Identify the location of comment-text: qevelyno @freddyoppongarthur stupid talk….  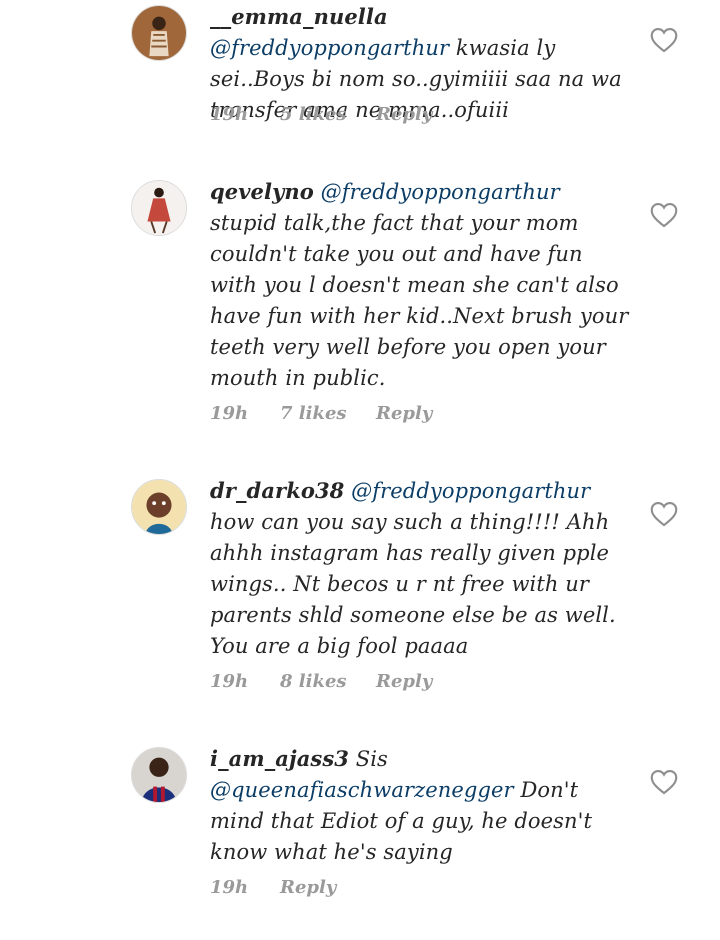
(420, 285).